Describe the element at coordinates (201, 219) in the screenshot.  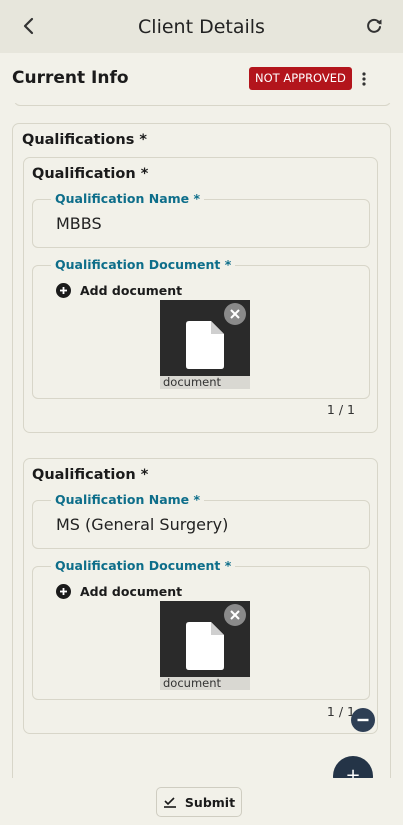
I see `qualification-name-field: Qualification Name * MBBS` at that location.